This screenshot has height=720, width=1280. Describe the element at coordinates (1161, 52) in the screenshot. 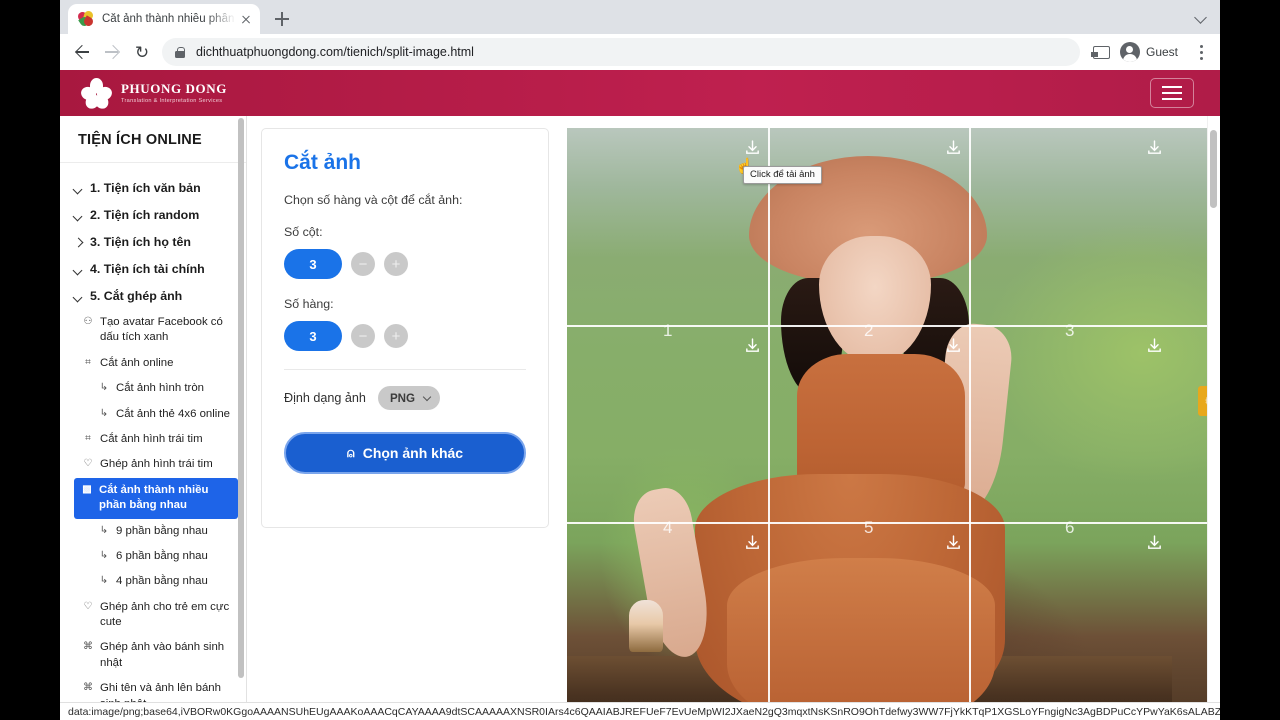

I see `profile-label: Guest` at that location.